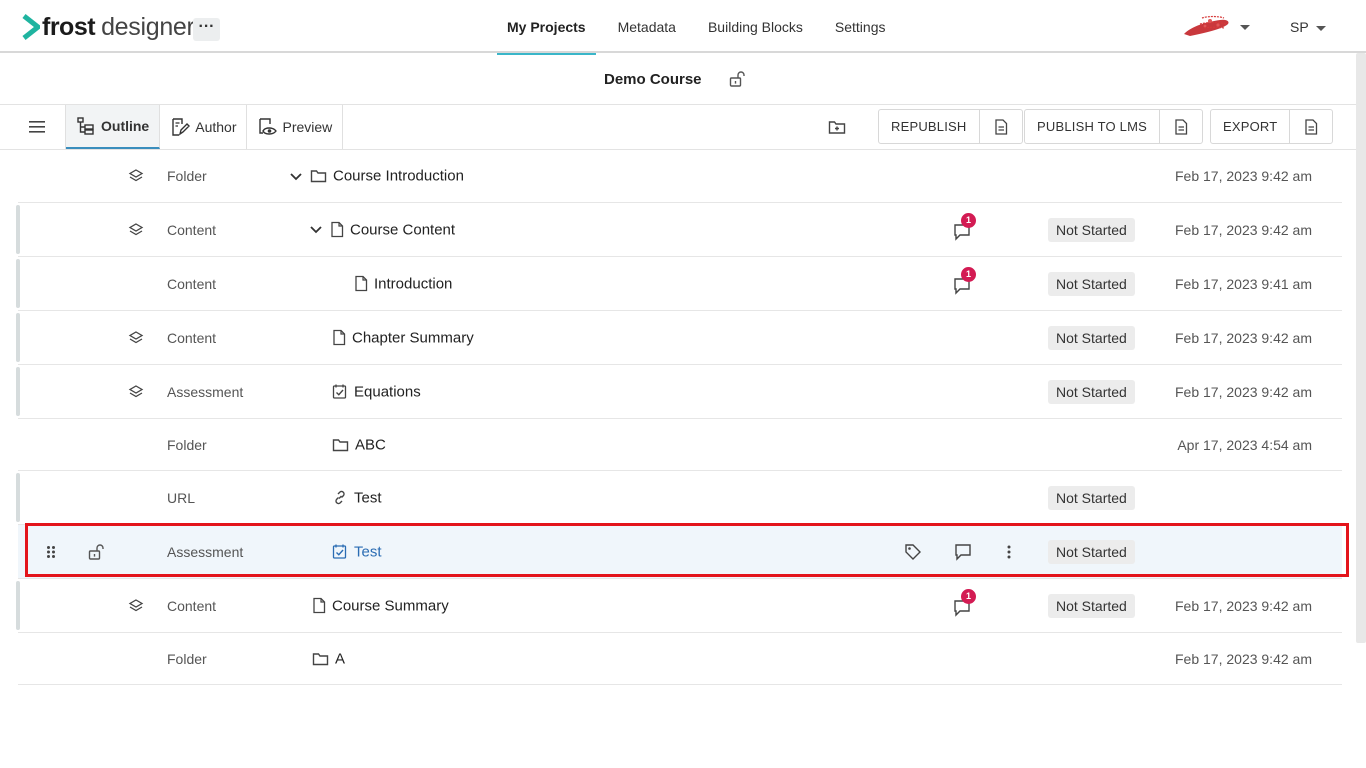  I want to click on preview-icon, so click(268, 126).